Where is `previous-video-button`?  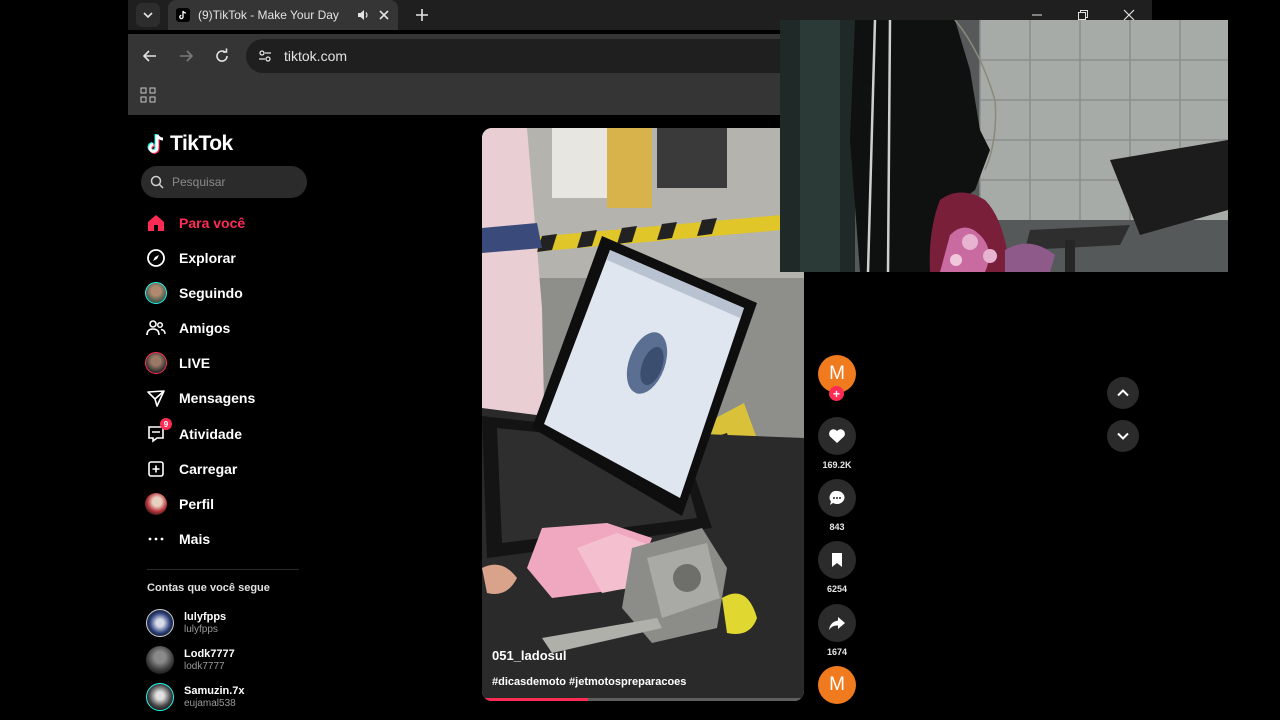
previous-video-button is located at coordinates (1123, 393).